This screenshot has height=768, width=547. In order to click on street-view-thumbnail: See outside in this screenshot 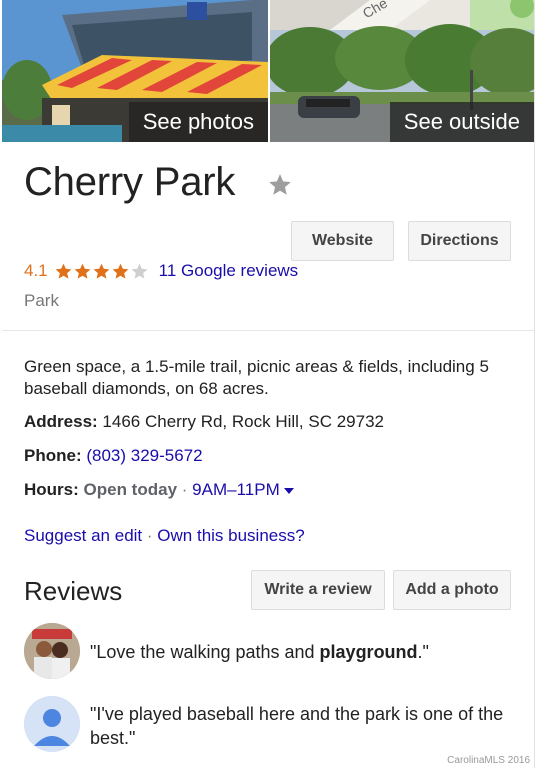, I will do `click(402, 71)`.